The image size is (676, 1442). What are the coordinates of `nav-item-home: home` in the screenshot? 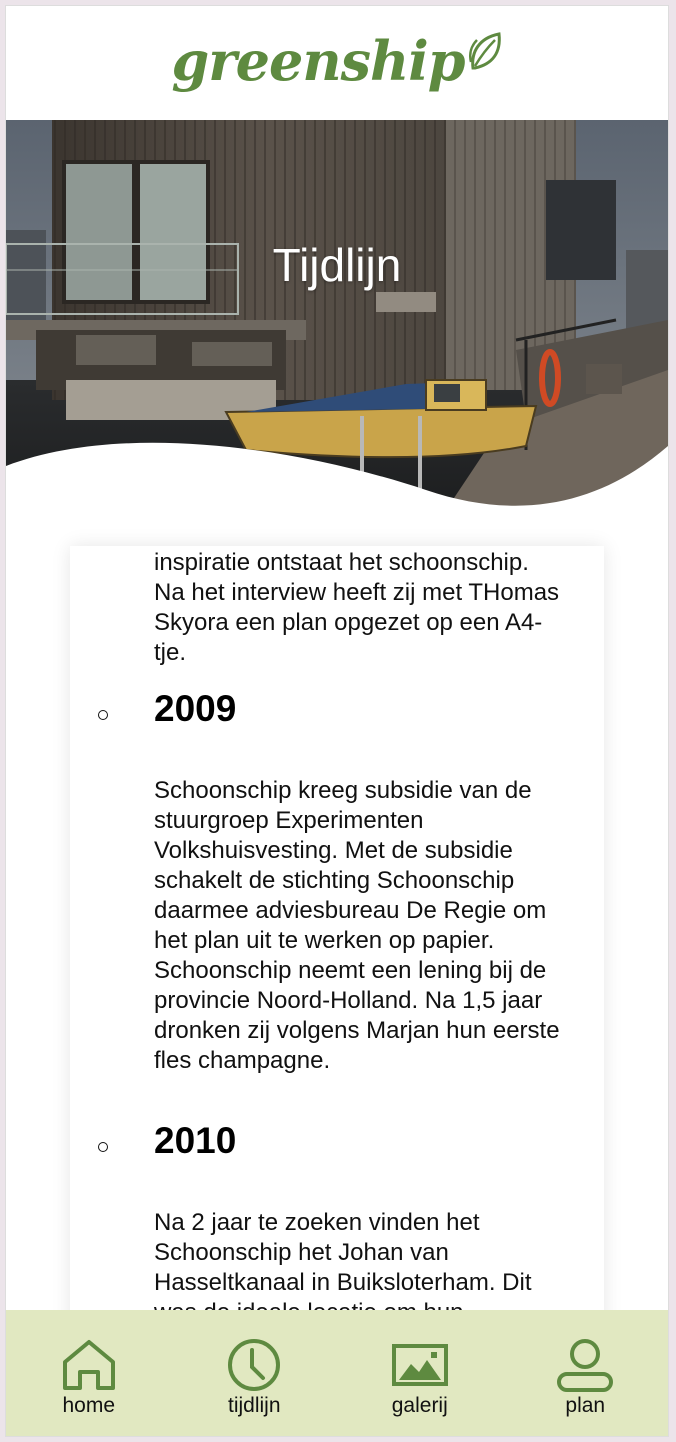 It's located at (89, 1364).